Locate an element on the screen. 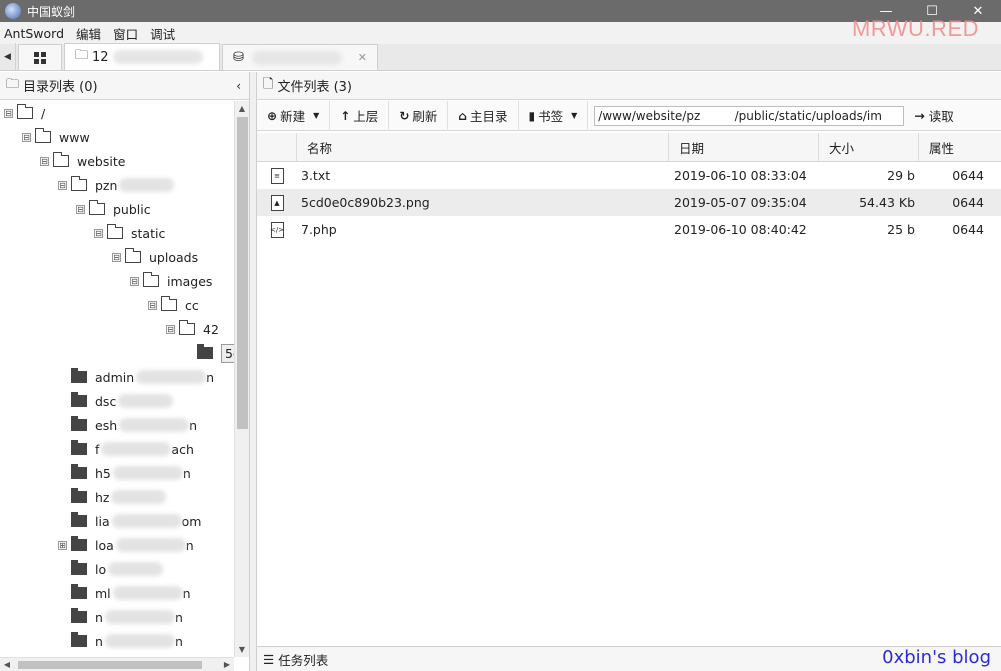  file-attr-cell: 0644 is located at coordinates (968, 229).